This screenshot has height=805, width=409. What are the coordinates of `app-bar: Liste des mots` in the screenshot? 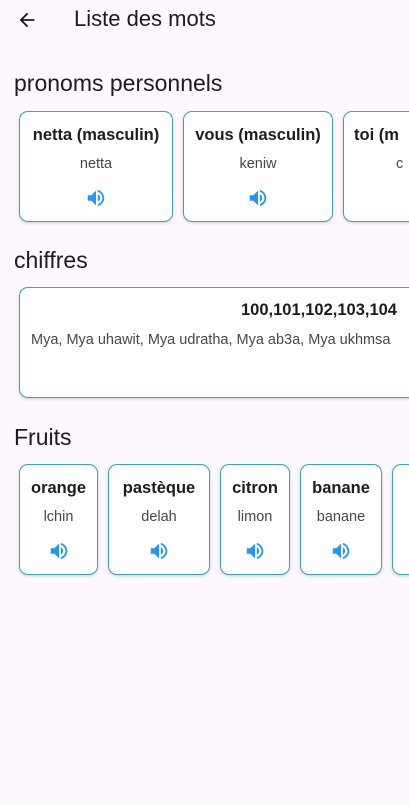 It's located at (204, 20).